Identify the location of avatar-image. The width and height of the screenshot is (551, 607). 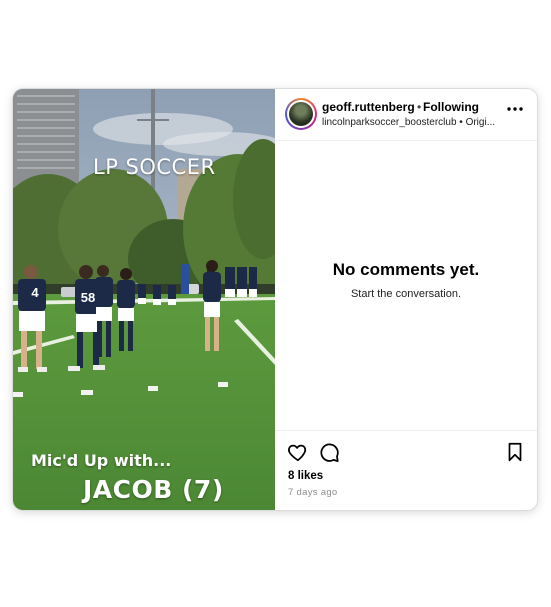
(301, 114).